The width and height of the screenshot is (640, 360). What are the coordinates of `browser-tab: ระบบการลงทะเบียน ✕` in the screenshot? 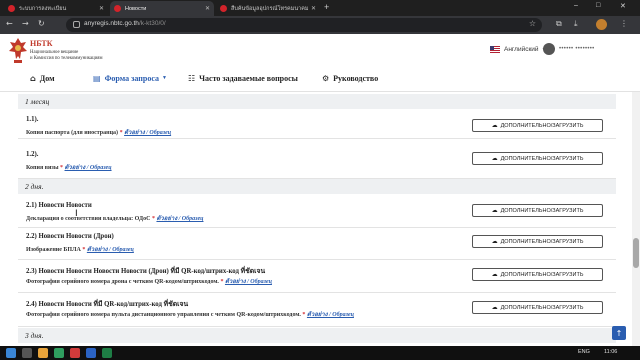 It's located at (56, 8).